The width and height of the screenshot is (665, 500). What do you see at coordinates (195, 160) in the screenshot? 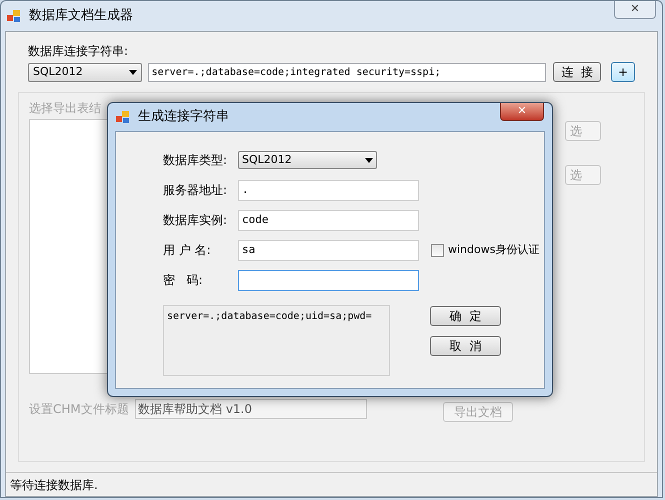
I see `field-label: 数据库类型:` at bounding box center [195, 160].